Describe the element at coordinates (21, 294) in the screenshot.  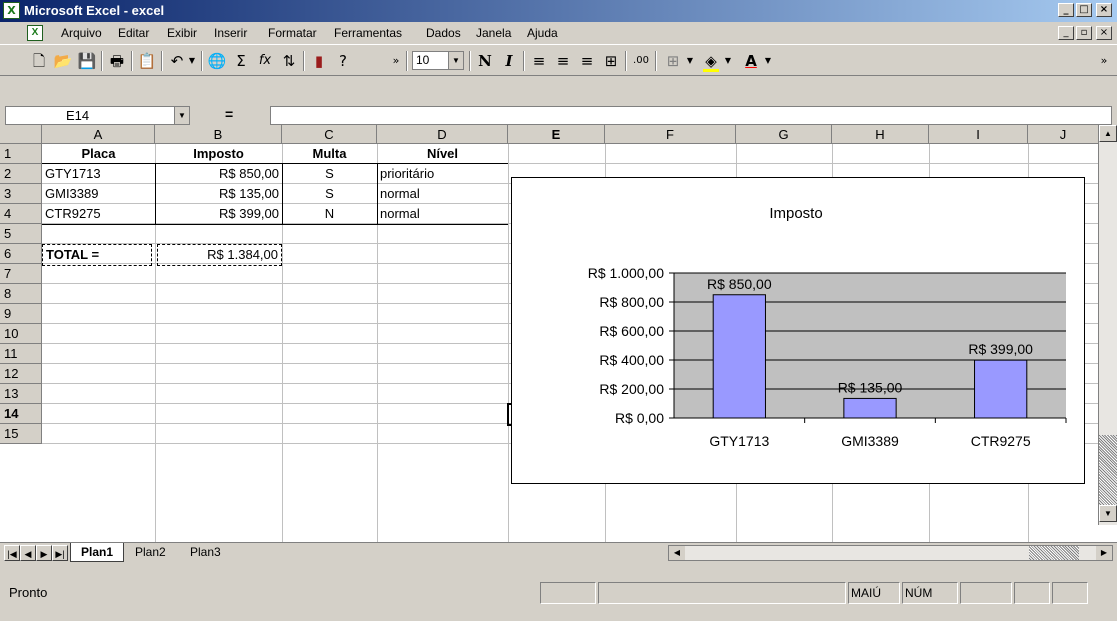
I see `row-header-8: 8` at that location.